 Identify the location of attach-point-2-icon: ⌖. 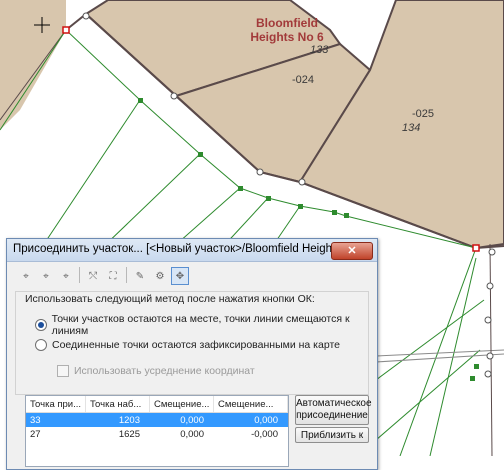
(46, 276).